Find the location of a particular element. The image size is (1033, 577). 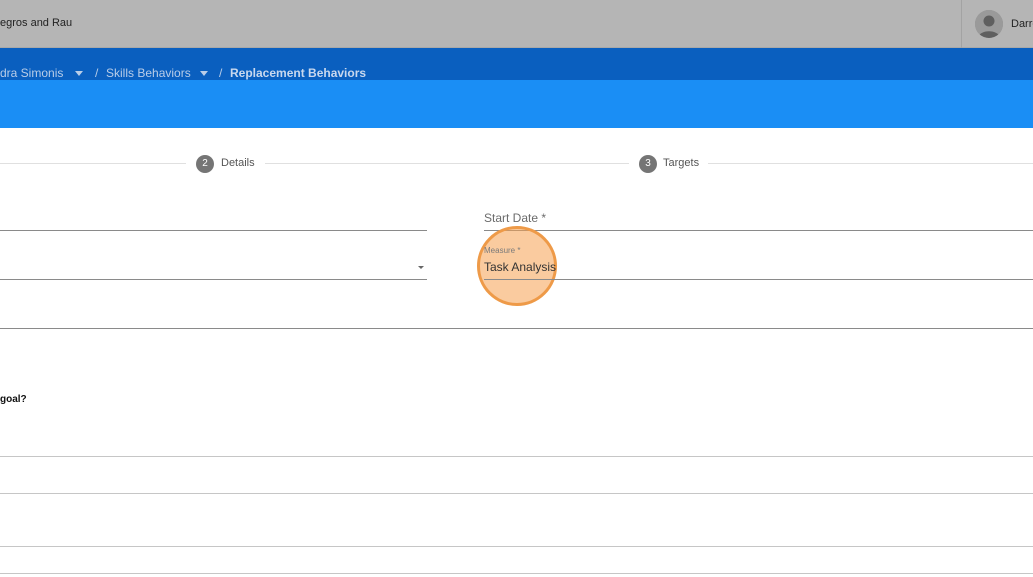

header-band is located at coordinates (516, 104).